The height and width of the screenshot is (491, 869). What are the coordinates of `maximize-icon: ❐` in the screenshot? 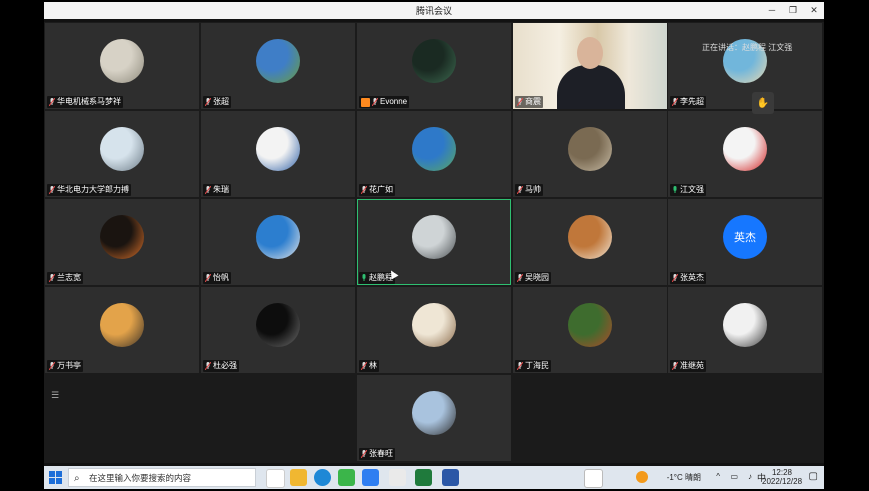 It's located at (793, 10).